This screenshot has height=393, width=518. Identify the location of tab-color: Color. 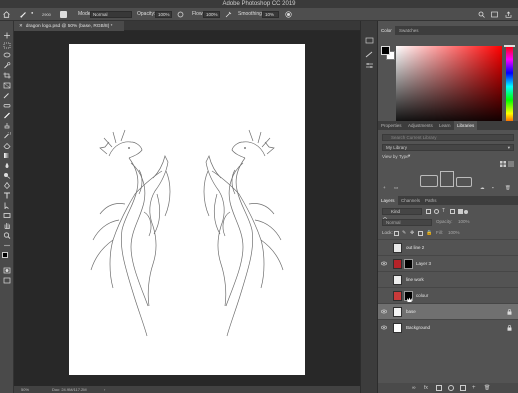
(386, 30).